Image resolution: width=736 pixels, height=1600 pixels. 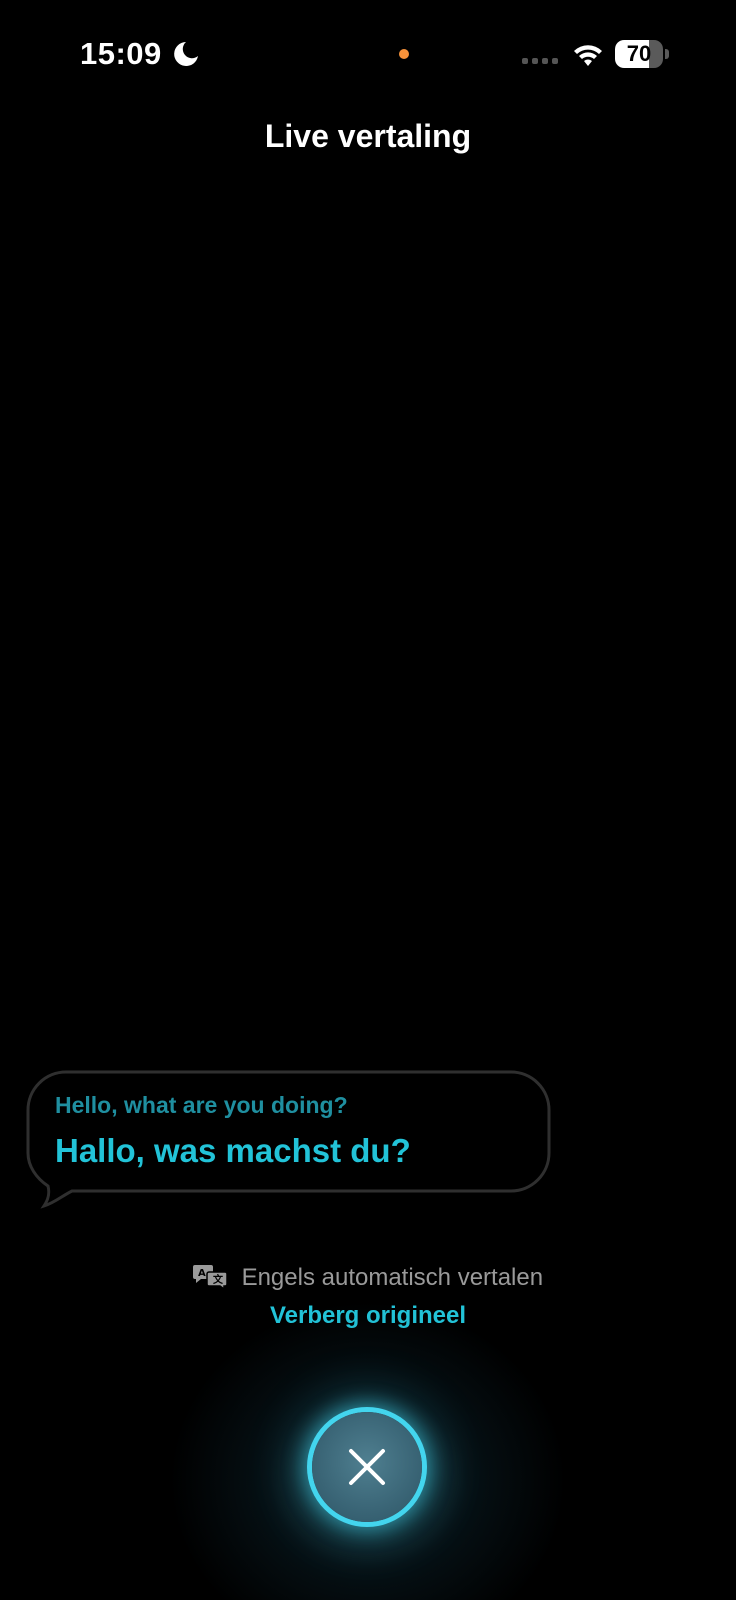 What do you see at coordinates (233, 1150) in the screenshot?
I see `translated-text: Hallo, was machst du?` at bounding box center [233, 1150].